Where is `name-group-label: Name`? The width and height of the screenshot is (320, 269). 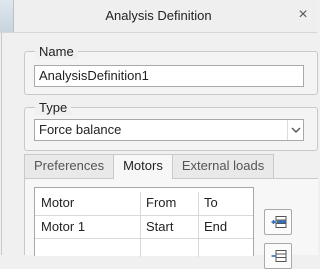
name-group-label: Name is located at coordinates (56, 51).